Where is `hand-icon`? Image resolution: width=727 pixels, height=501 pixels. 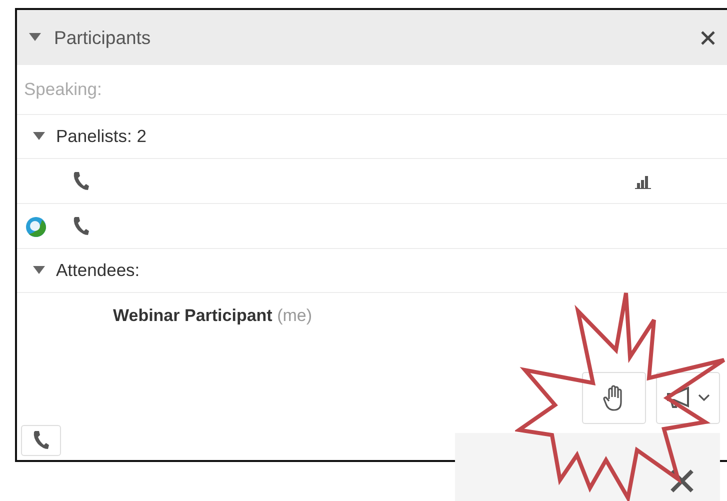 hand-icon is located at coordinates (614, 398).